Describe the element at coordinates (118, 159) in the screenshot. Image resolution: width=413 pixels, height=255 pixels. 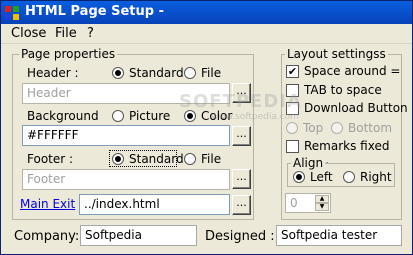
I see `footer-standard-radio` at that location.